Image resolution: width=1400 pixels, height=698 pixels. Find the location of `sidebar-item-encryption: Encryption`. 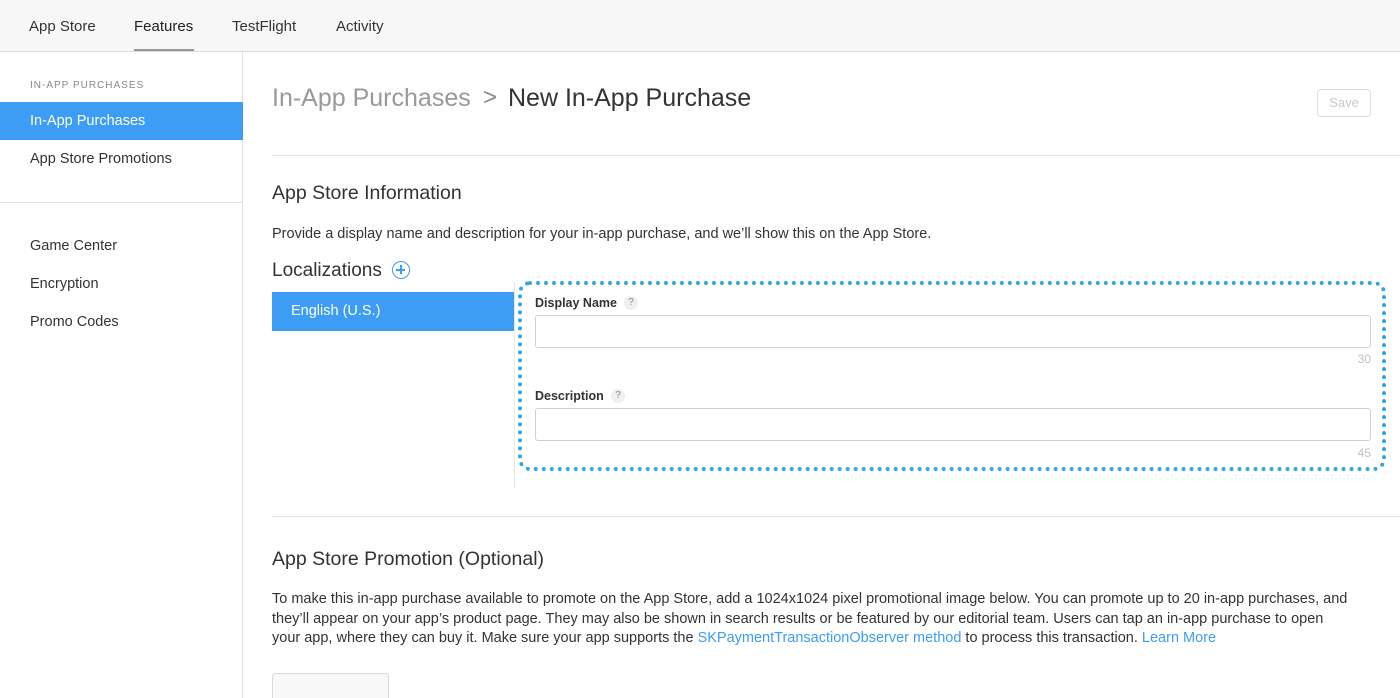

sidebar-item-encryption: Encryption is located at coordinates (121, 284).